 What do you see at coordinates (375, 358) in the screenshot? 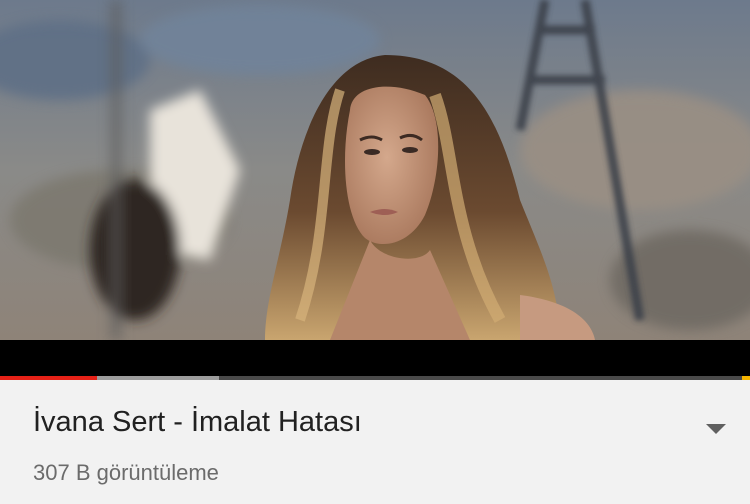
I see `letterbox-bar` at bounding box center [375, 358].